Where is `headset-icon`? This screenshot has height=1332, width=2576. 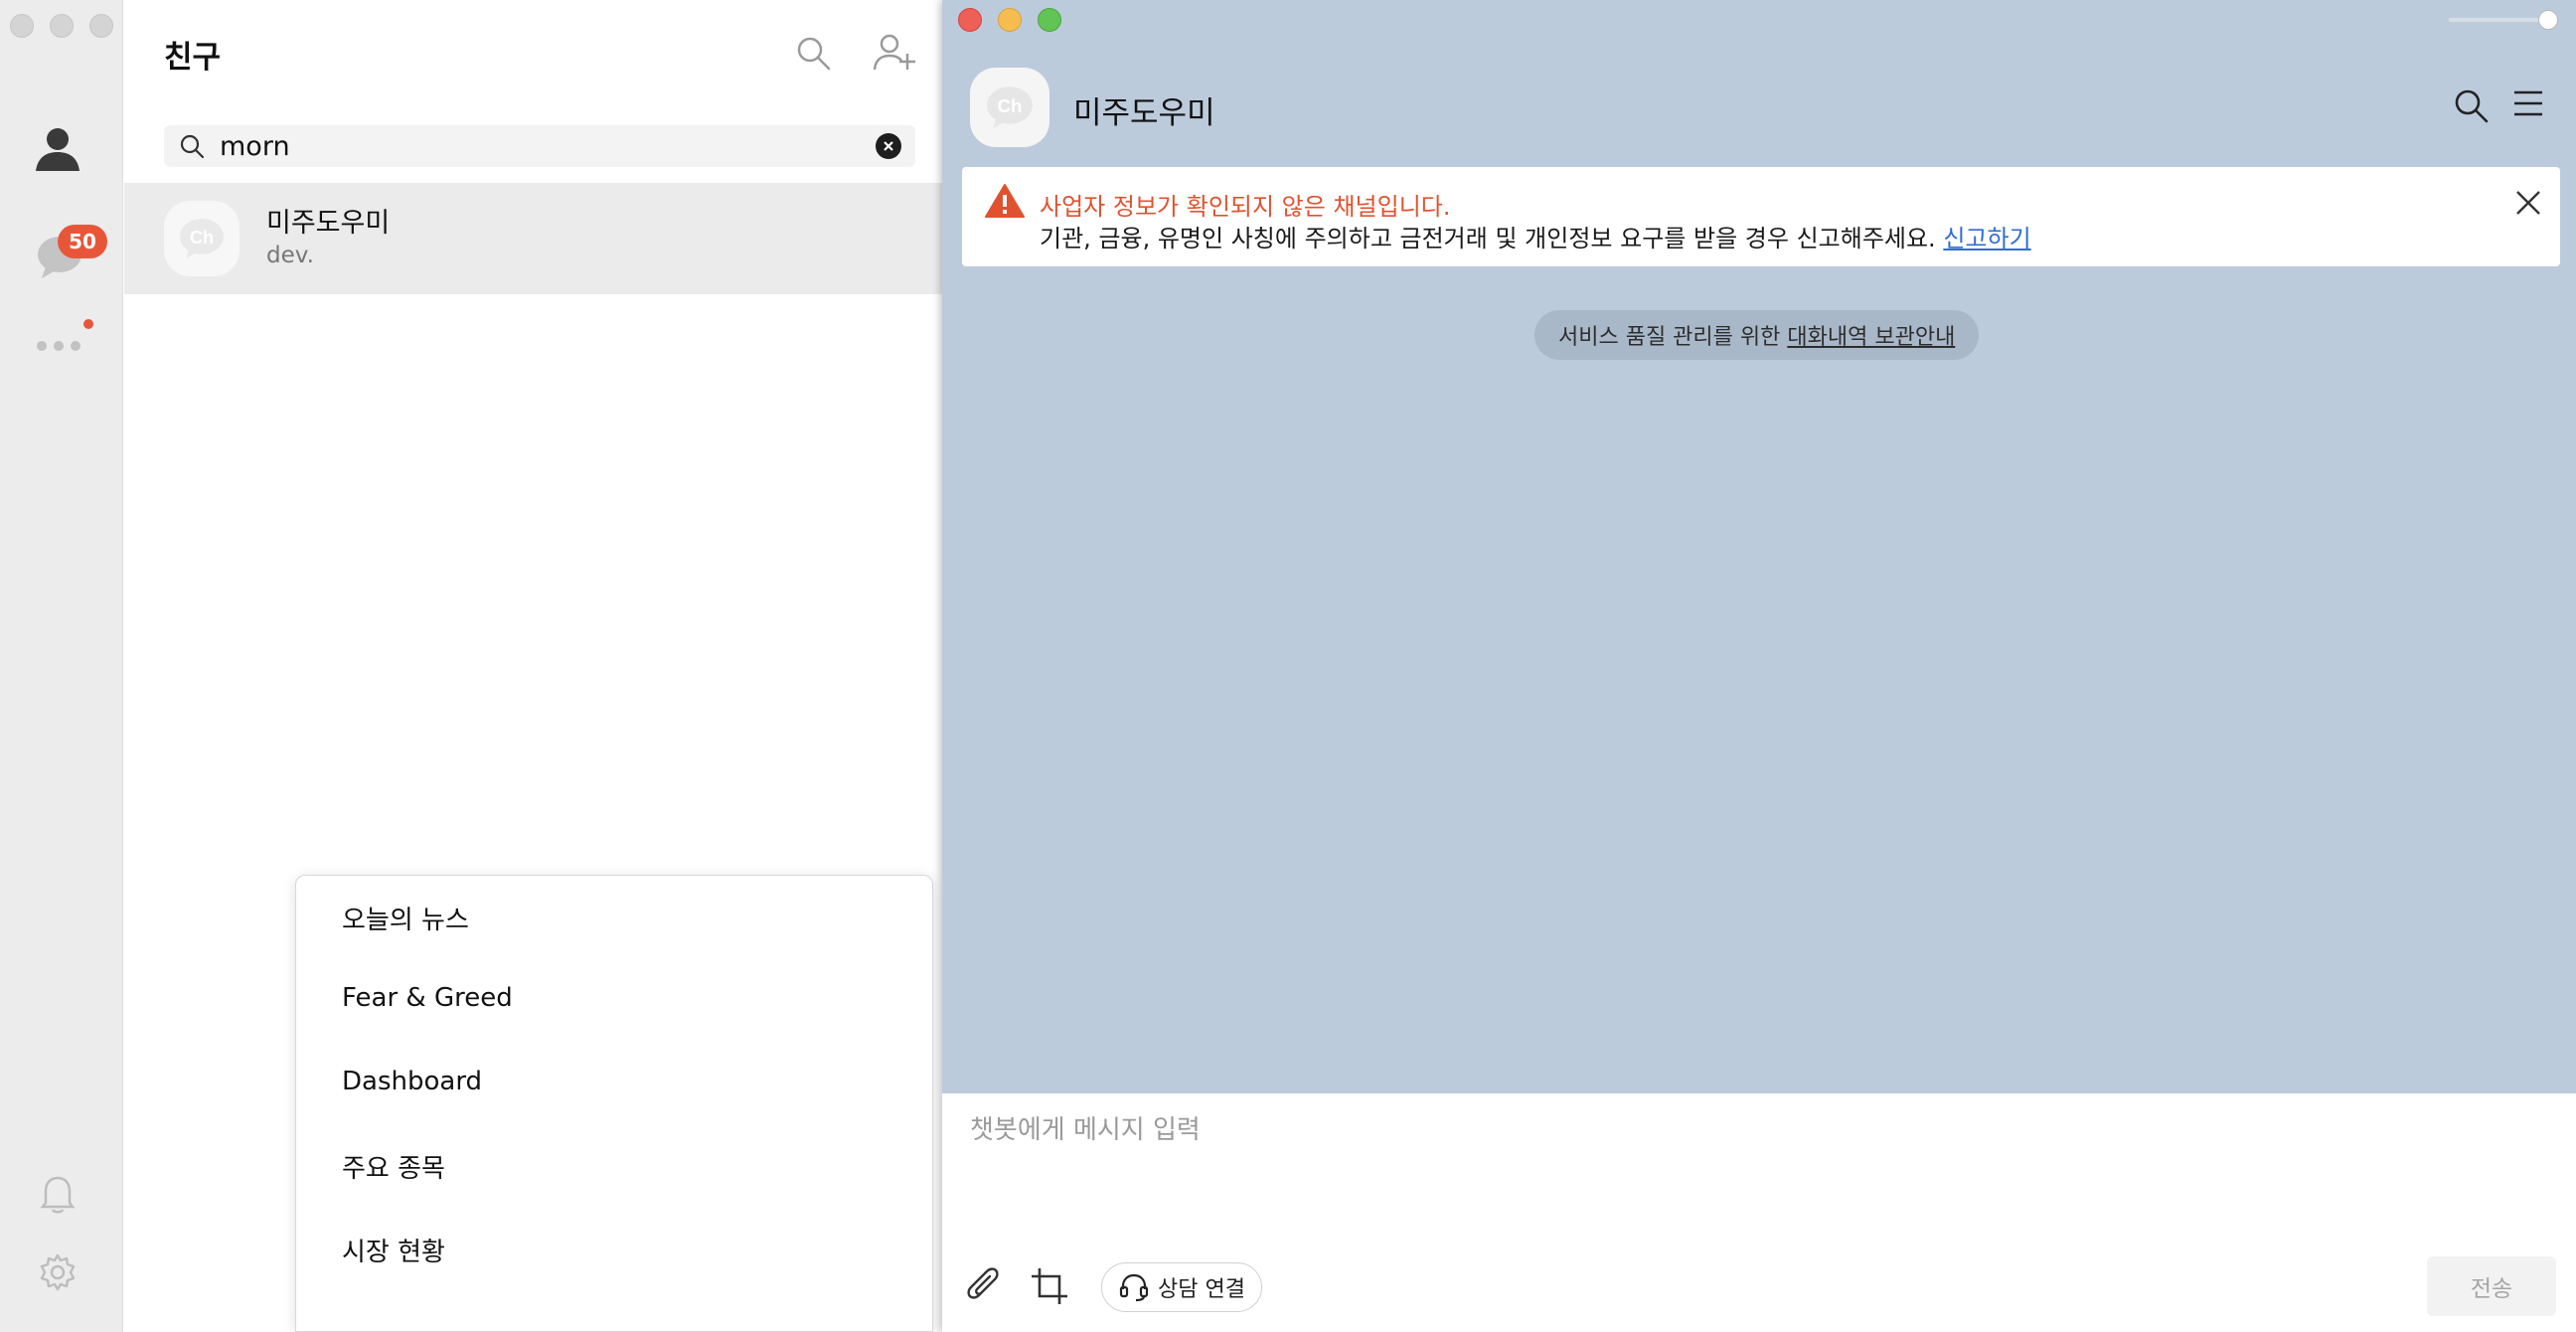 headset-icon is located at coordinates (1134, 1287).